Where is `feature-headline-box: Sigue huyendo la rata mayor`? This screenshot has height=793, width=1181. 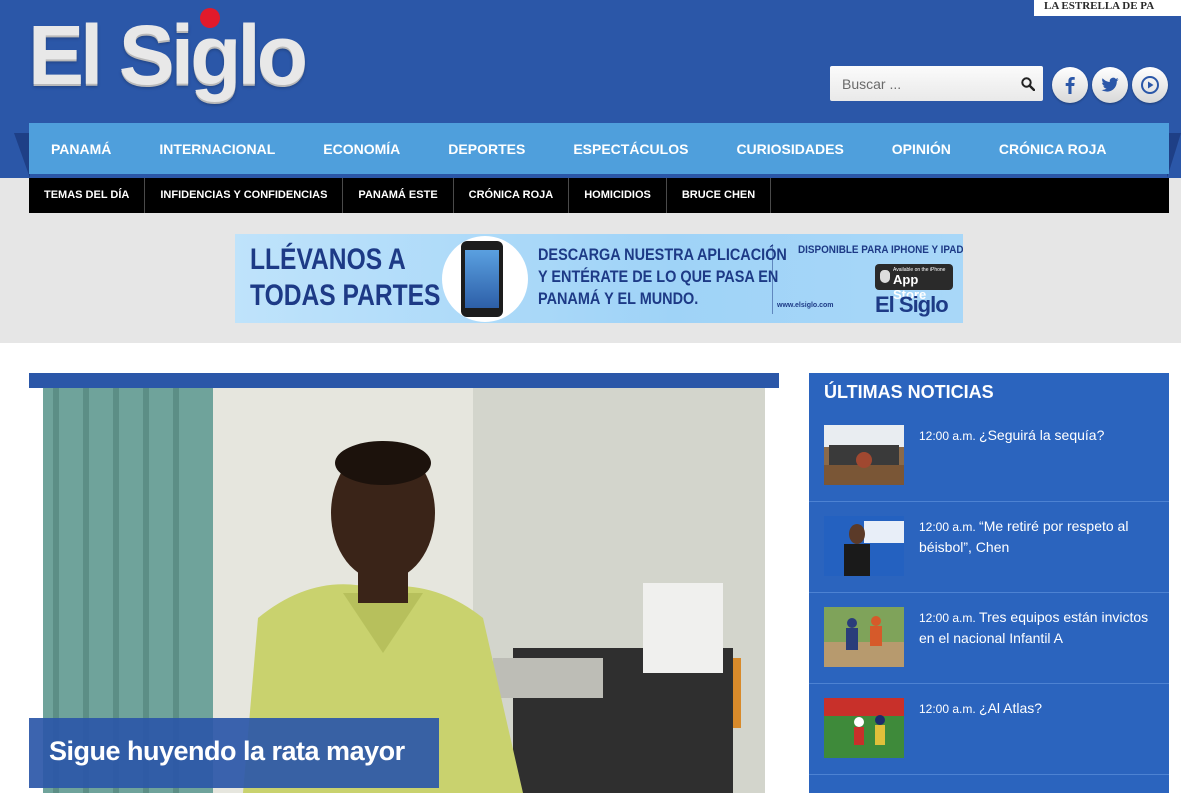 feature-headline-box: Sigue huyendo la rata mayor is located at coordinates (234, 753).